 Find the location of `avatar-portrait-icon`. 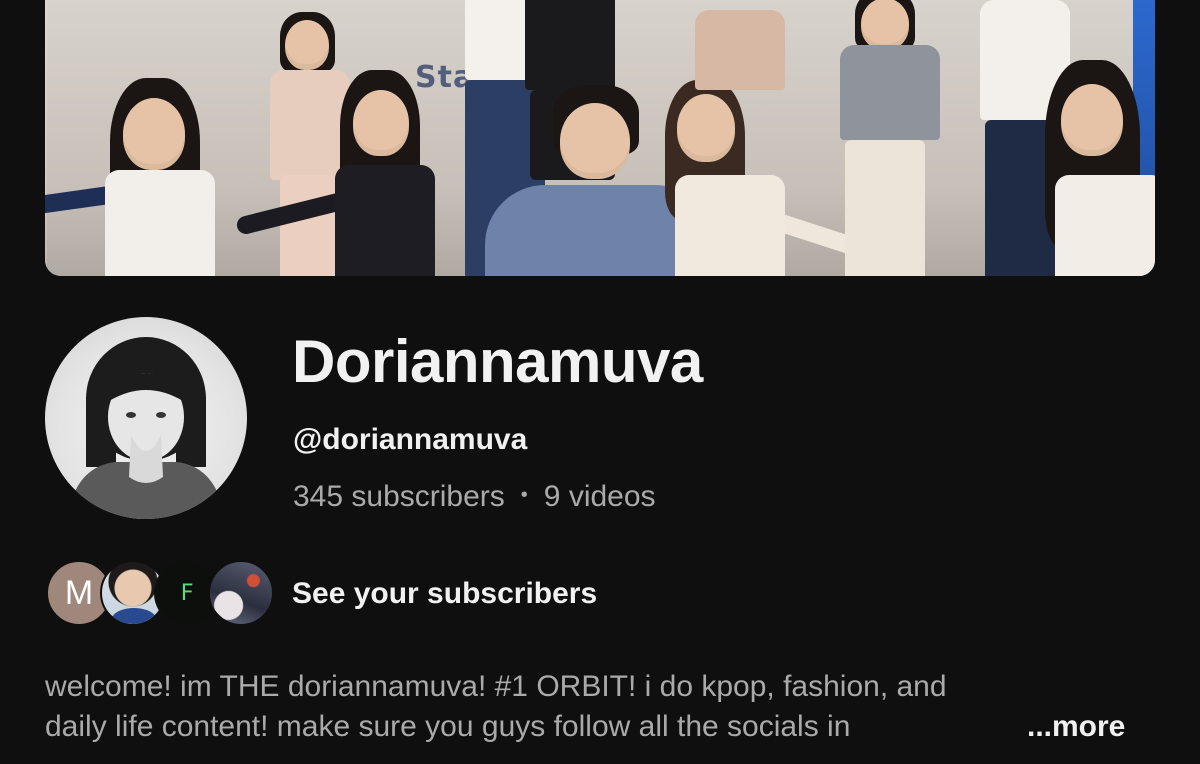

avatar-portrait-icon is located at coordinates (146, 428).